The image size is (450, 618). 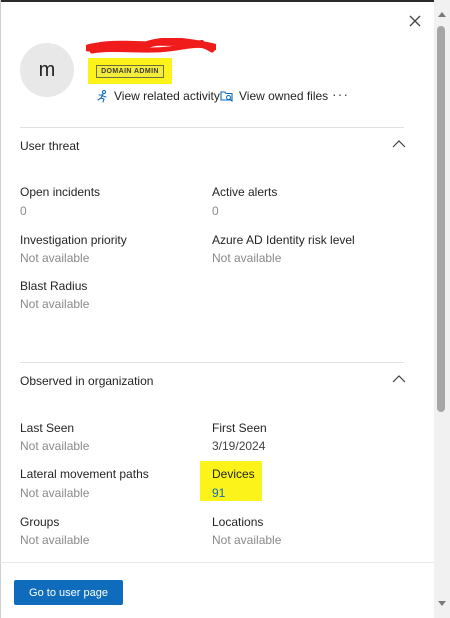 What do you see at coordinates (340, 94) in the screenshot?
I see `more-icon: ···` at bounding box center [340, 94].